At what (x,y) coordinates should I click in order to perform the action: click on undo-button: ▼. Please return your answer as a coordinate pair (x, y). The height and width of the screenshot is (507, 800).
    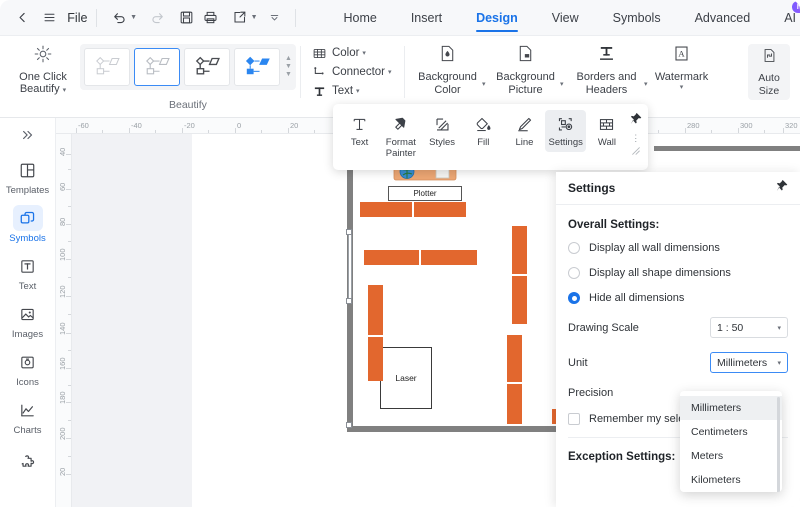
    Looking at the image, I should click on (121, 18).